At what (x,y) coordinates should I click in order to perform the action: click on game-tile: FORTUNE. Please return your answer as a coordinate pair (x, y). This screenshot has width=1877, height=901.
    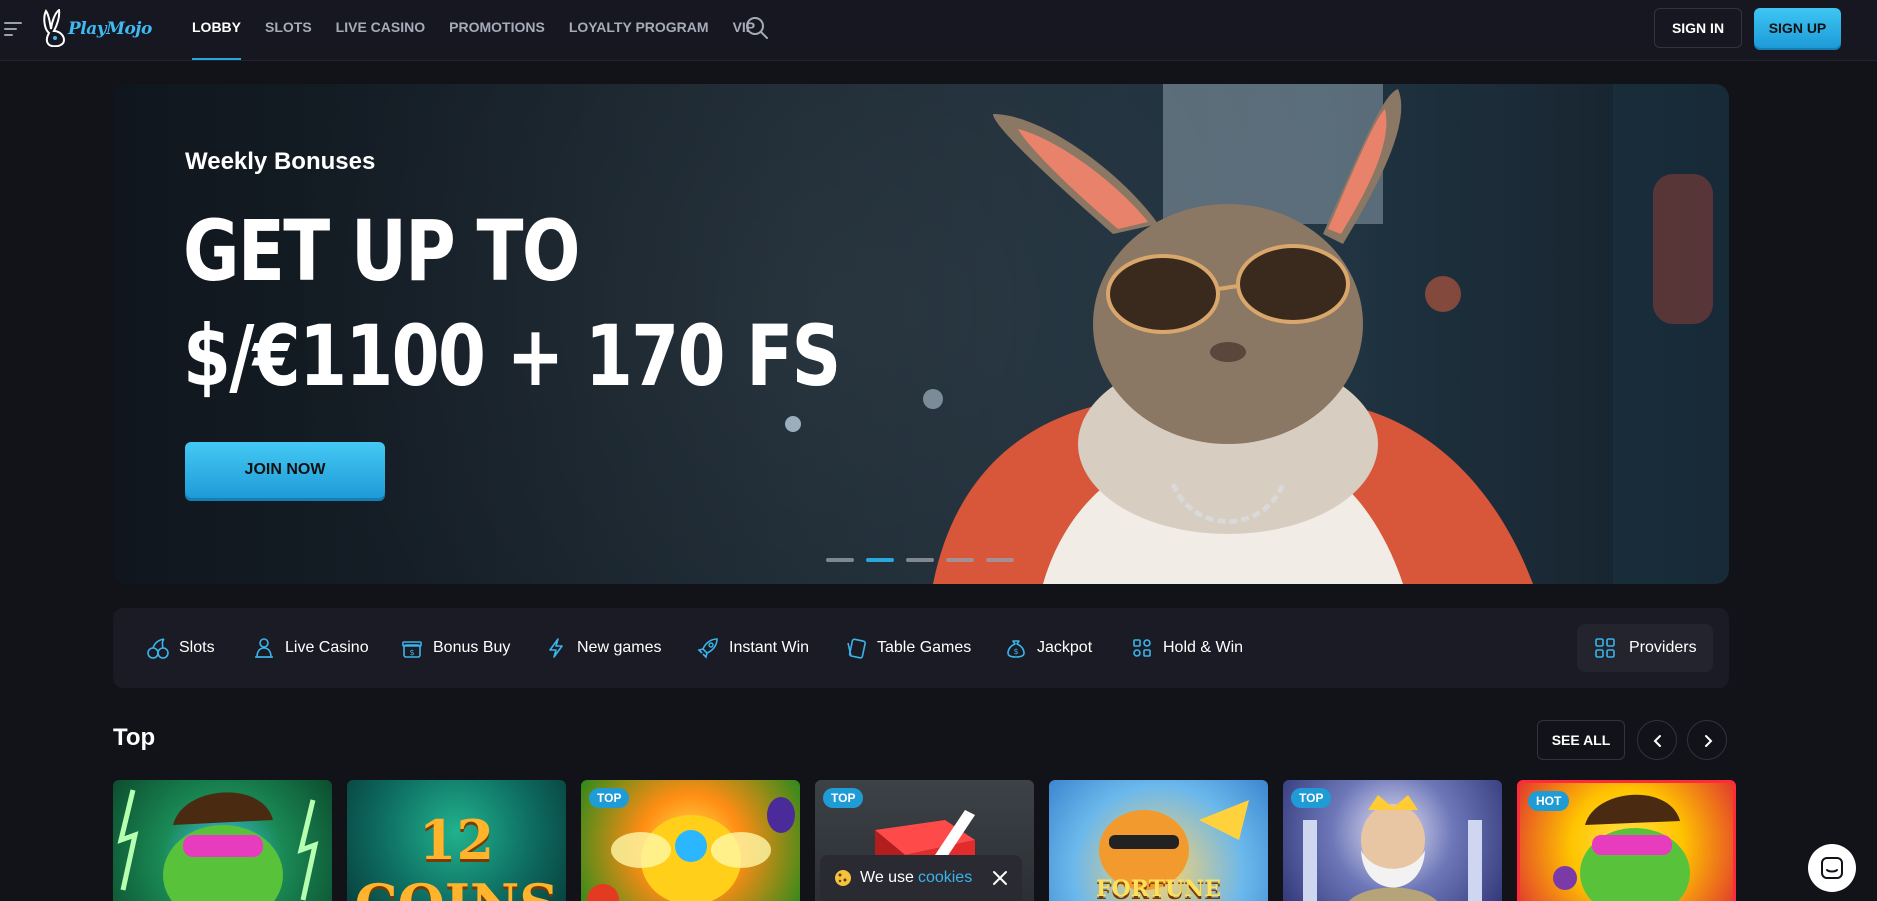
    Looking at the image, I should click on (1158, 840).